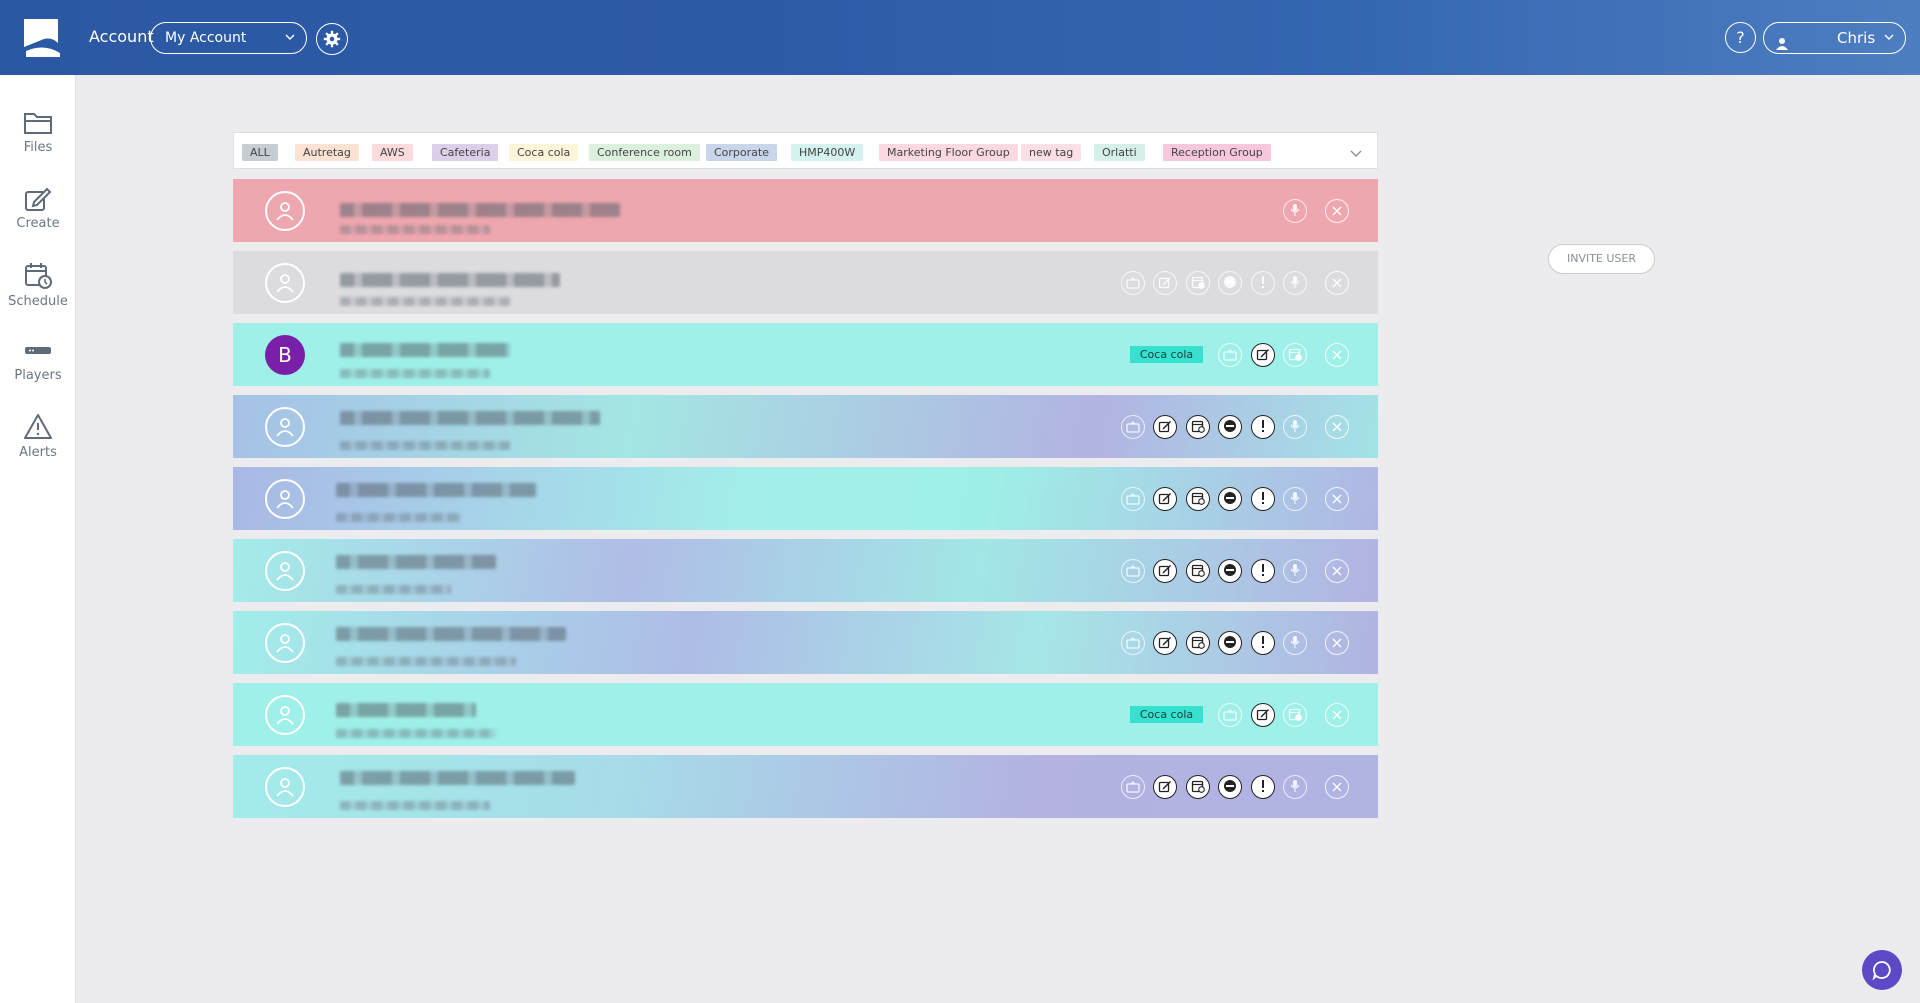 The image size is (1920, 1003). I want to click on account-select: My Account, so click(228, 38).